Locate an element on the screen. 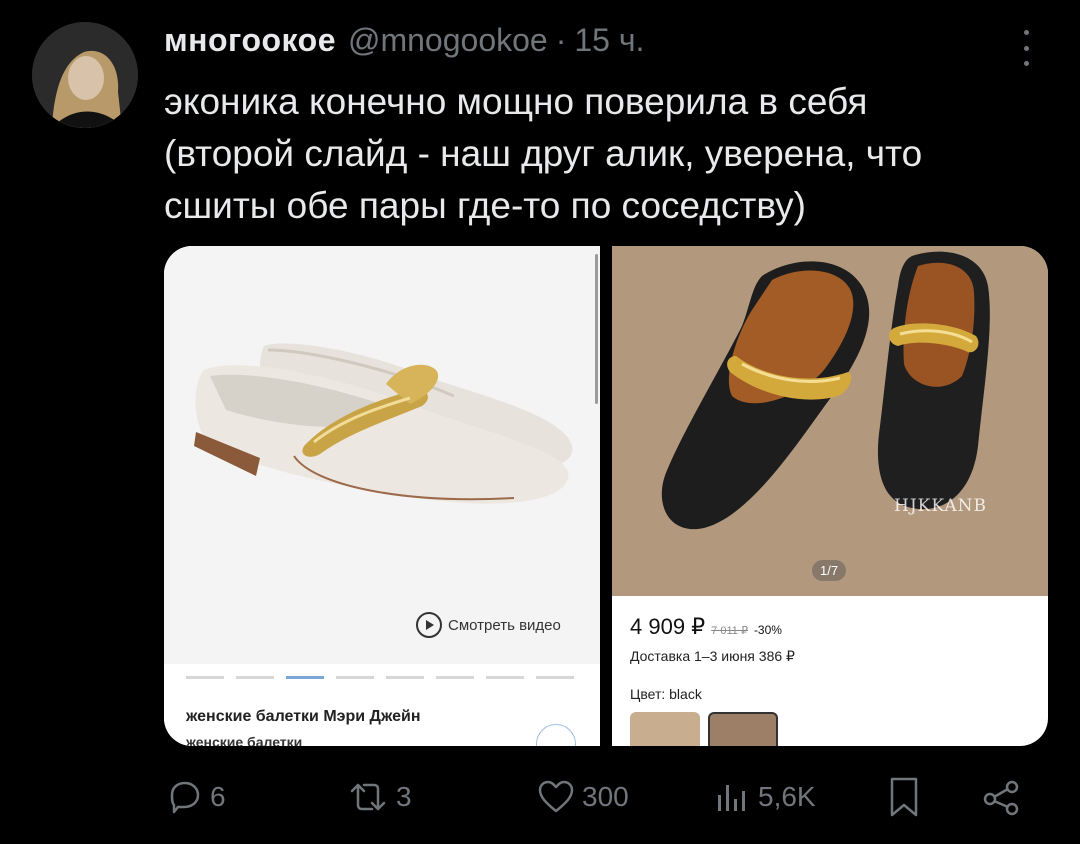 The width and height of the screenshot is (1080, 844). reply-button: 6 is located at coordinates (195, 797).